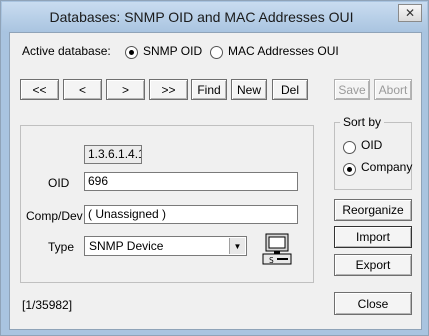 Image resolution: width=429 pixels, height=336 pixels. I want to click on delete-button: Del, so click(290, 89).